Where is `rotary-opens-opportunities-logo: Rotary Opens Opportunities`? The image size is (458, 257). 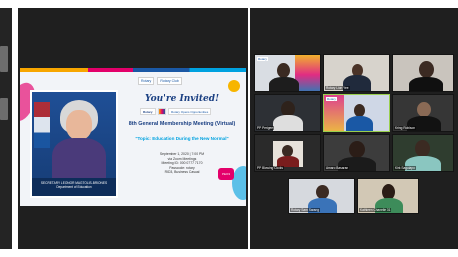
rotary-opens-opportunities-logo: Rotary Opens Opportunities is located at coordinates (190, 111).